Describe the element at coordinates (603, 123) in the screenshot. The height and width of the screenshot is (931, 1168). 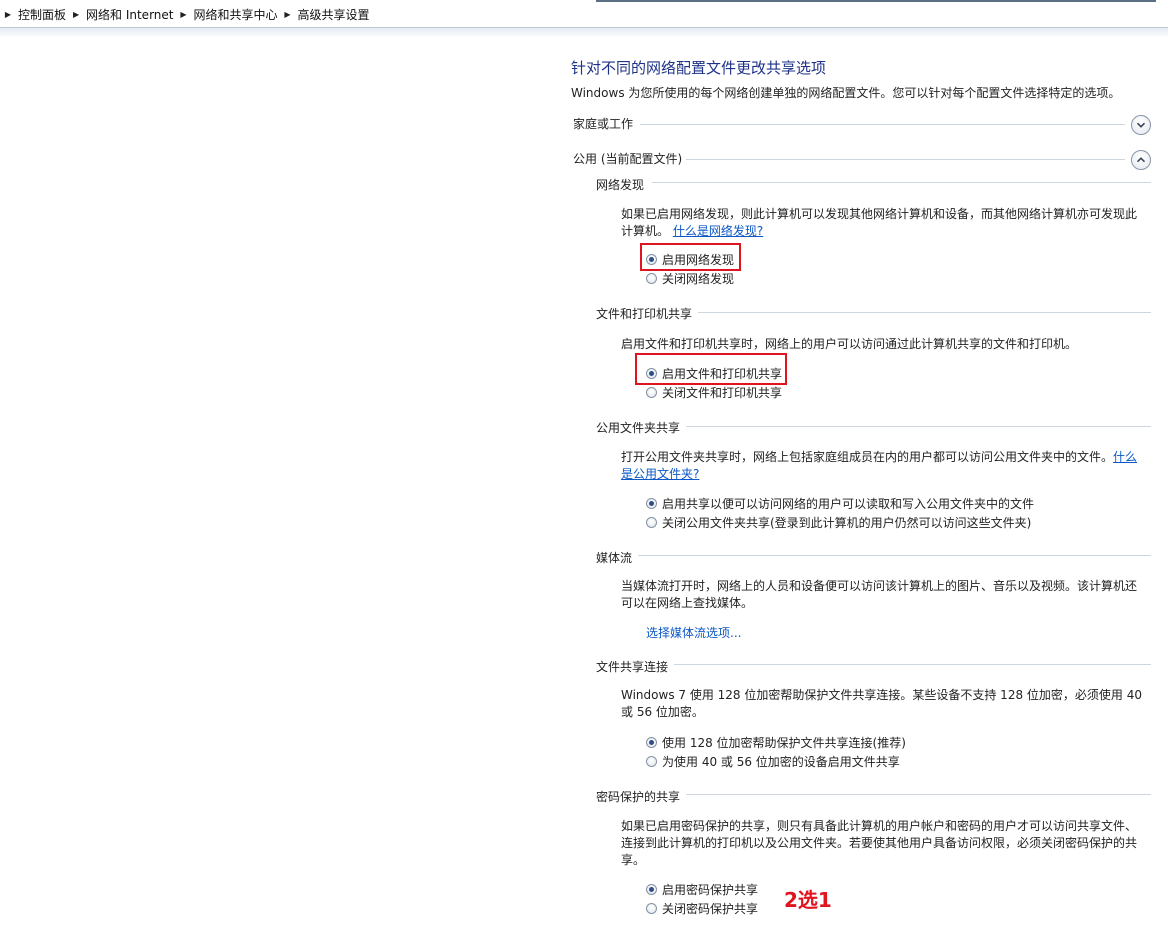
I see `profile-home-work-label: 家庭或工作` at that location.